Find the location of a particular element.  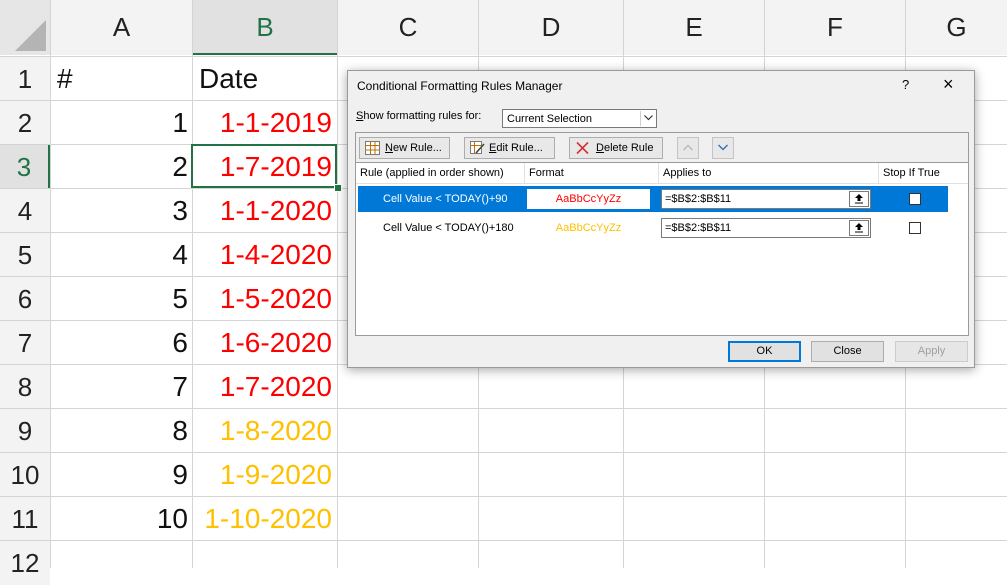

show-rules-select: Current Selection is located at coordinates (579, 118).